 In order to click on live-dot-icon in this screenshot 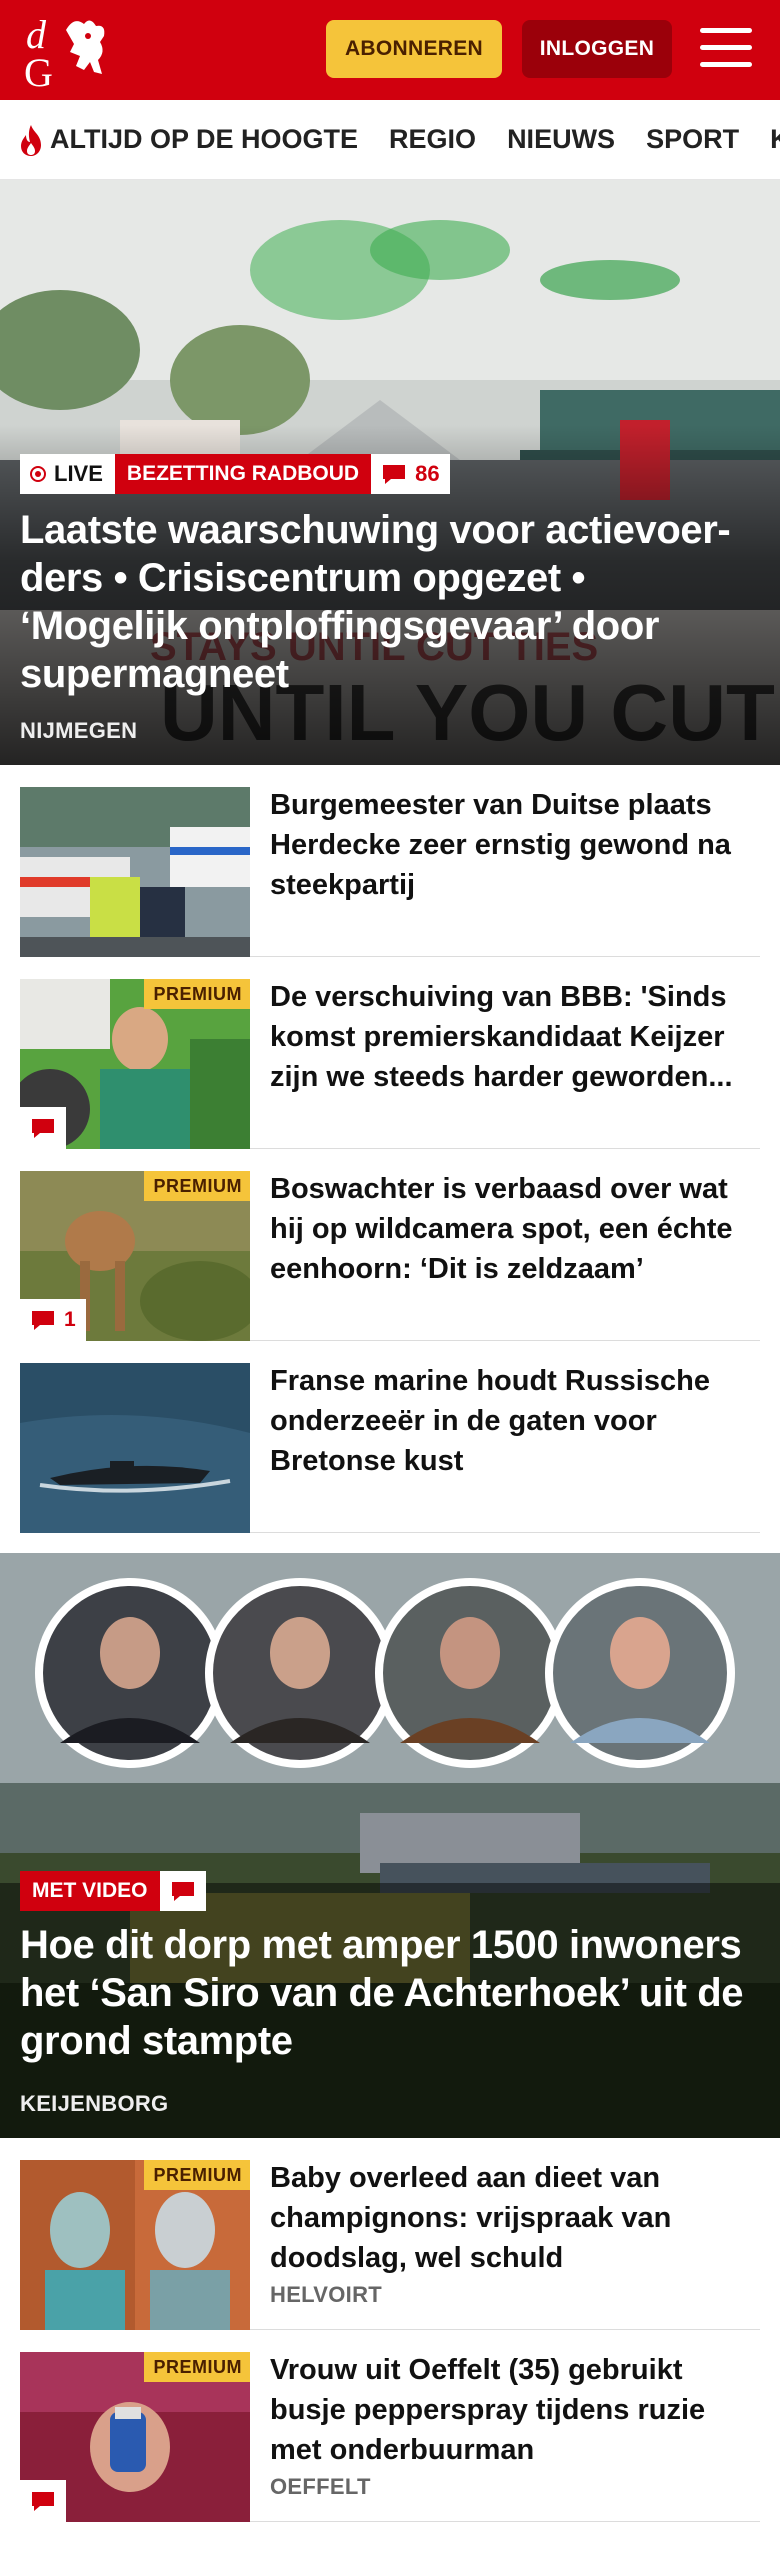, I will do `click(38, 474)`.